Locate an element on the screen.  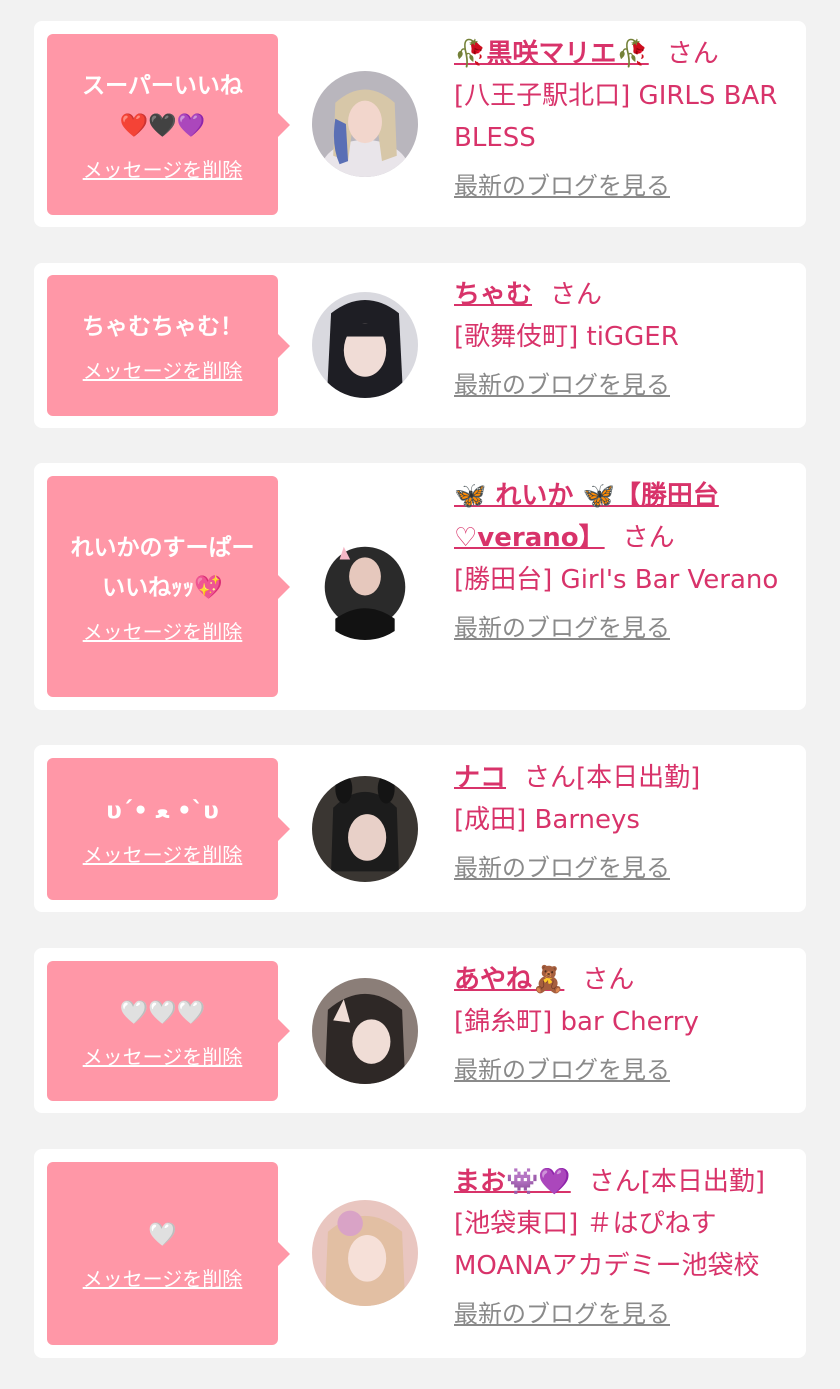
store-text: [勝田台] Girl's Bar Verano is located at coordinates (616, 580).